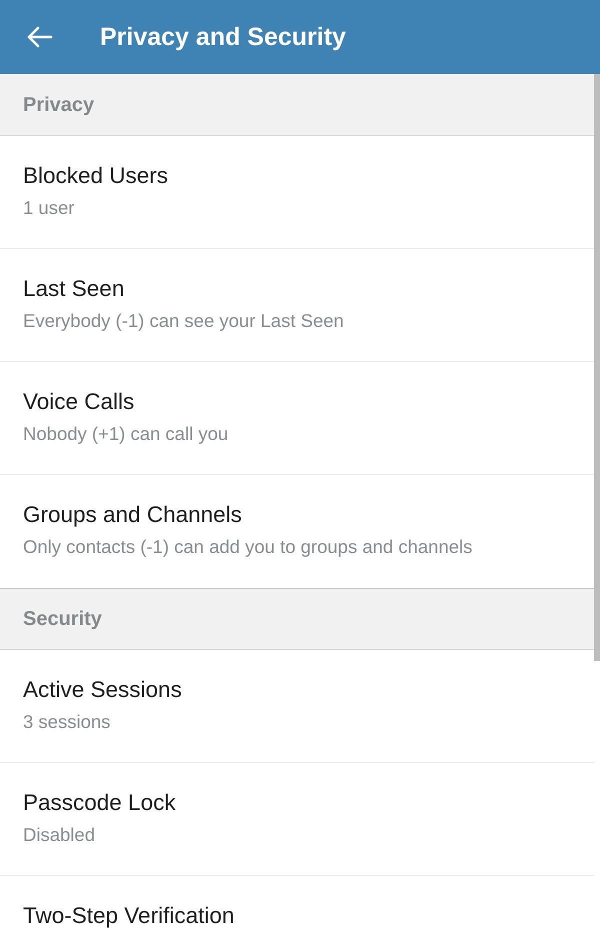 The height and width of the screenshot is (940, 600). What do you see at coordinates (66, 721) in the screenshot?
I see `row-subtitle: 3 sessions` at bounding box center [66, 721].